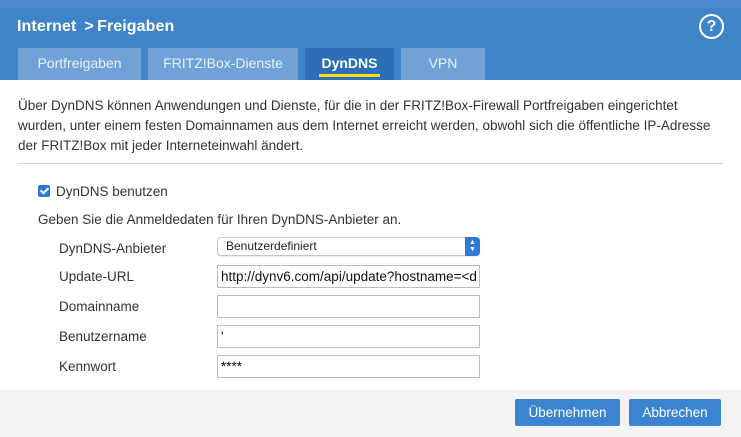  Describe the element at coordinates (348, 276) in the screenshot. I see `update-url-input: http://dynv6.com/api/update?hostname=<d` at that location.